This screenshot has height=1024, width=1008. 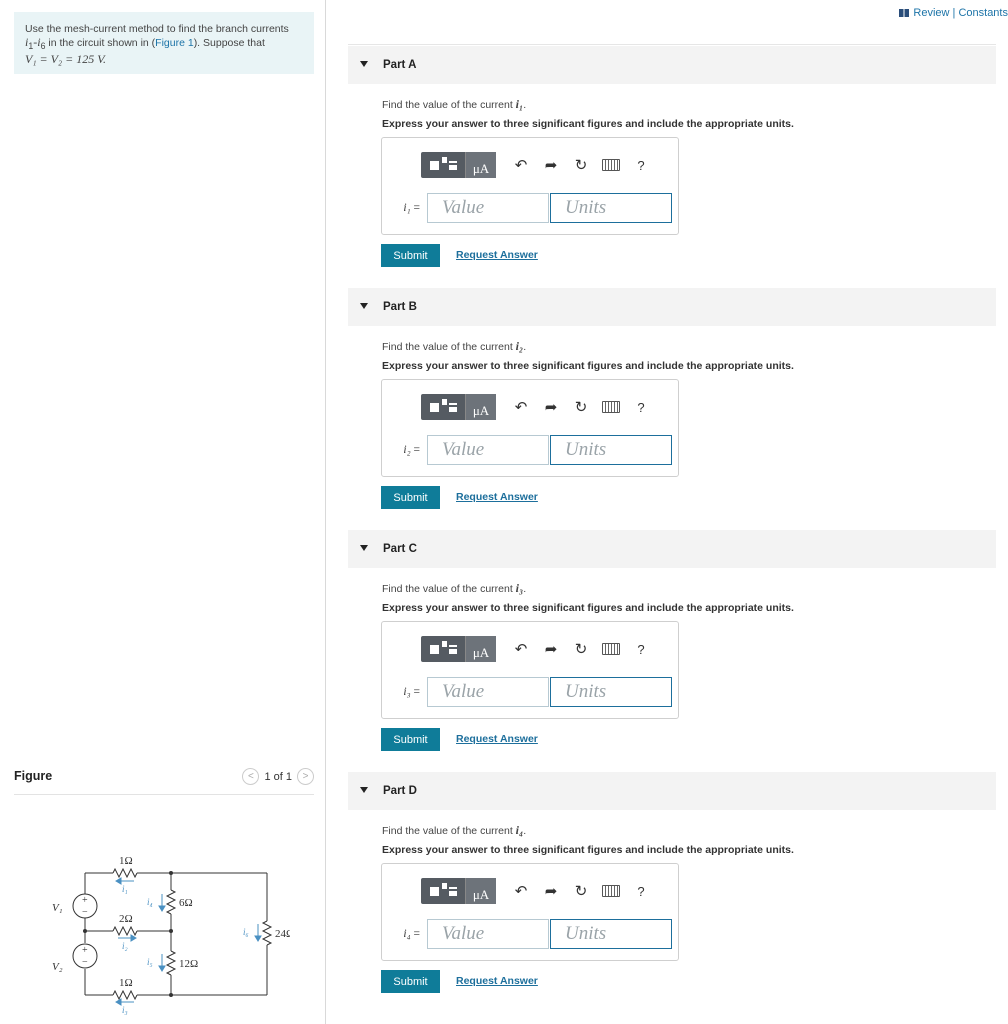 I want to click on v1-plus: +, so click(x=85, y=900).